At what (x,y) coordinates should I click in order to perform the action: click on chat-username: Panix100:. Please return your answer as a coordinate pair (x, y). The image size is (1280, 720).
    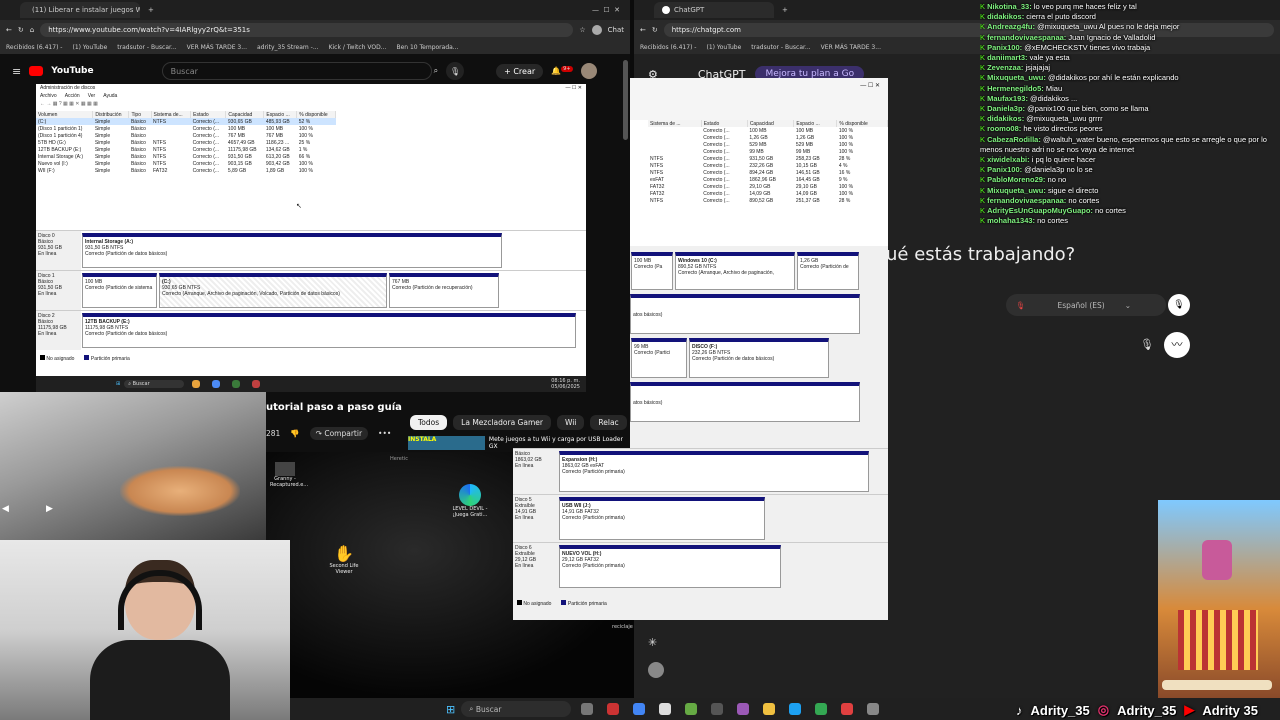
    Looking at the image, I should click on (1004, 169).